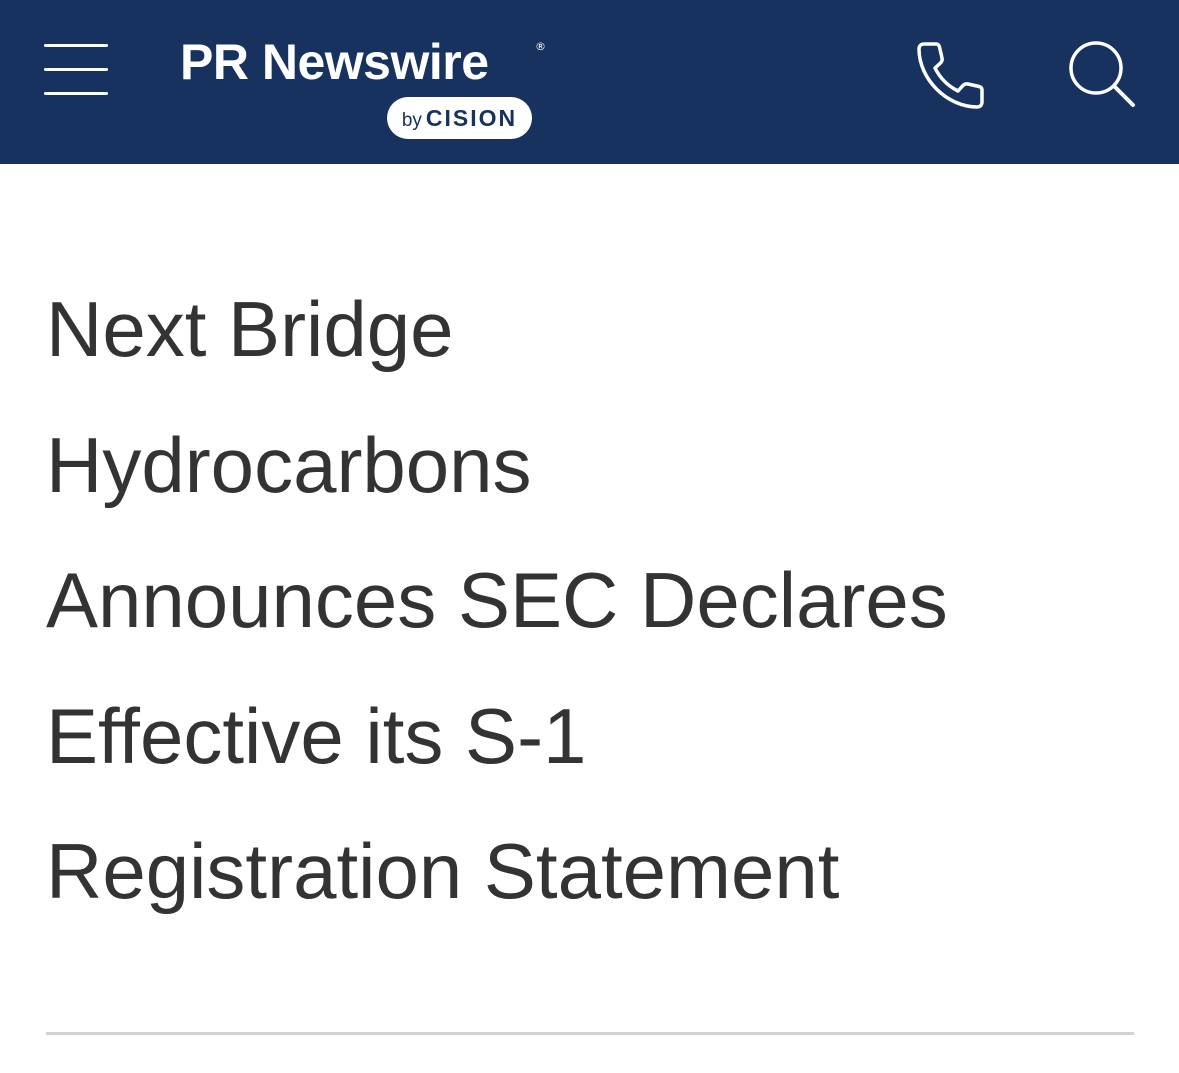 The height and width of the screenshot is (1073, 1179). I want to click on menu-icon-bar-bottom, so click(76, 93).